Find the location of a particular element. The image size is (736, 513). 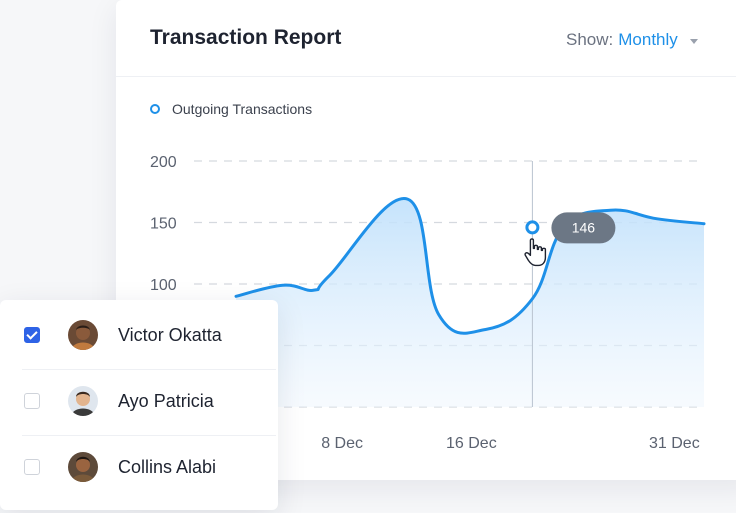

user-name: Ayo Patricia is located at coordinates (166, 401).